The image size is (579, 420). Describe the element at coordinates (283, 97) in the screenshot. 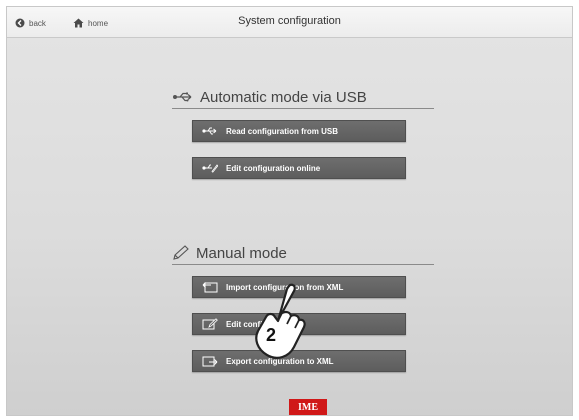

I see `usb-section-title: Automatic mode via USB` at that location.